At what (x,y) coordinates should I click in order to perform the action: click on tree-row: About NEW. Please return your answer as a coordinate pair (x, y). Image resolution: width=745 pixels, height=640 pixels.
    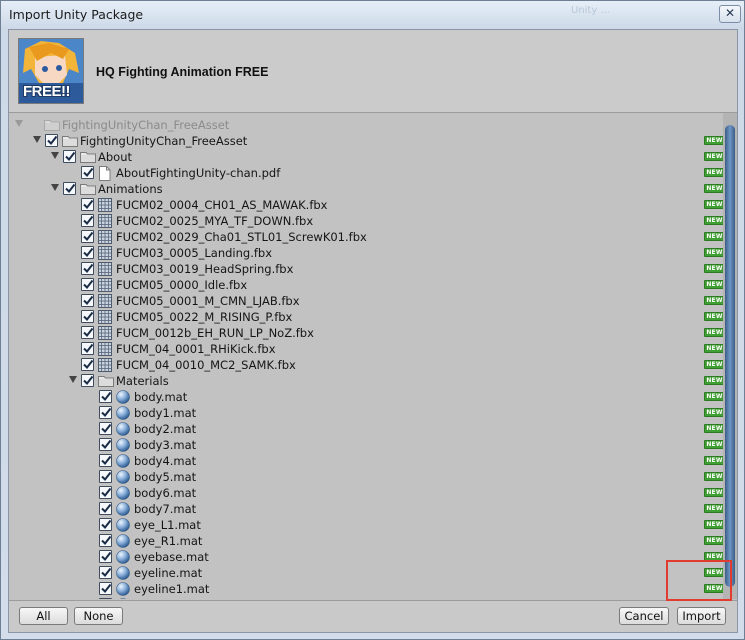
    Looking at the image, I should click on (366, 157).